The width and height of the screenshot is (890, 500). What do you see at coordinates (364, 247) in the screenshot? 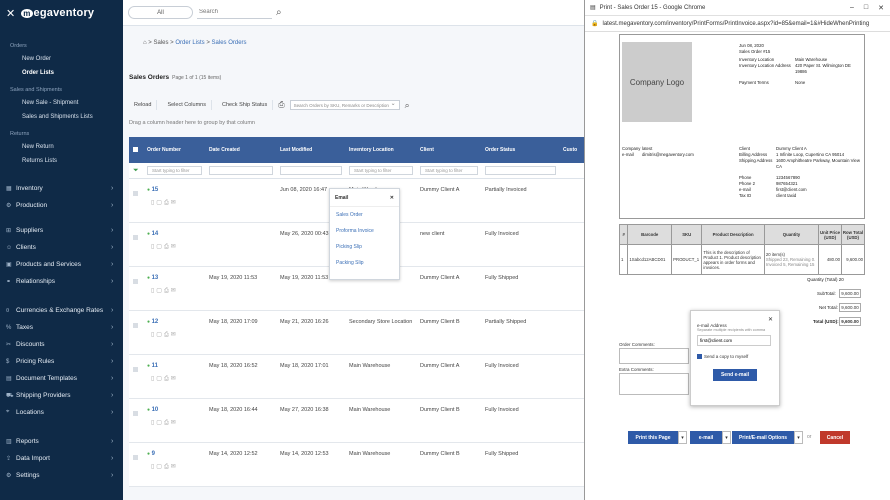
I see `email-picking-slip-link: Picking Slip` at bounding box center [364, 247].